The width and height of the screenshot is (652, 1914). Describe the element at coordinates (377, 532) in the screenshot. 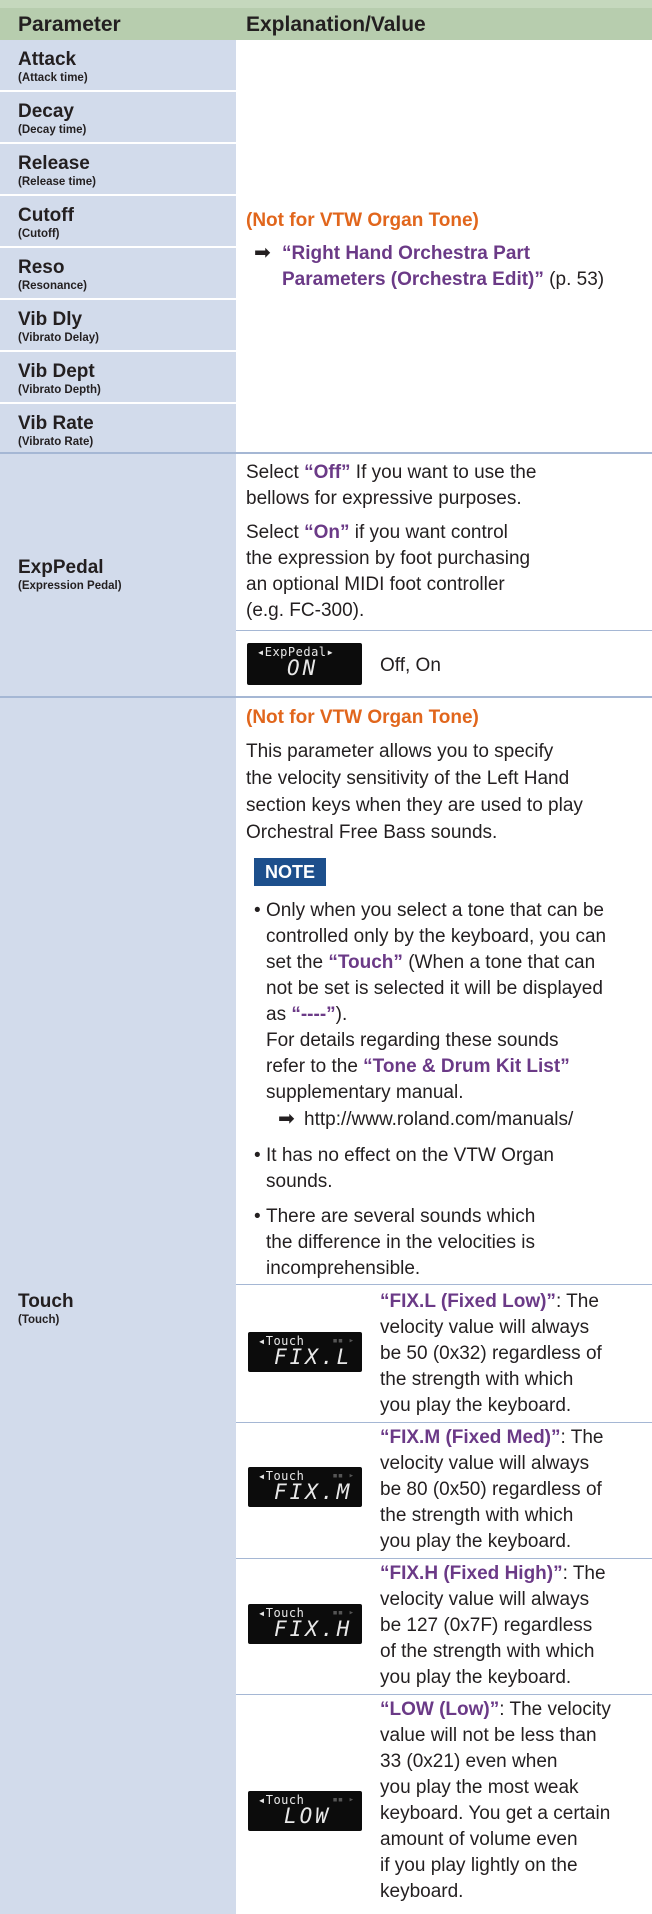

I see `exppedal-on-line1: Select “On” if you want control` at that location.